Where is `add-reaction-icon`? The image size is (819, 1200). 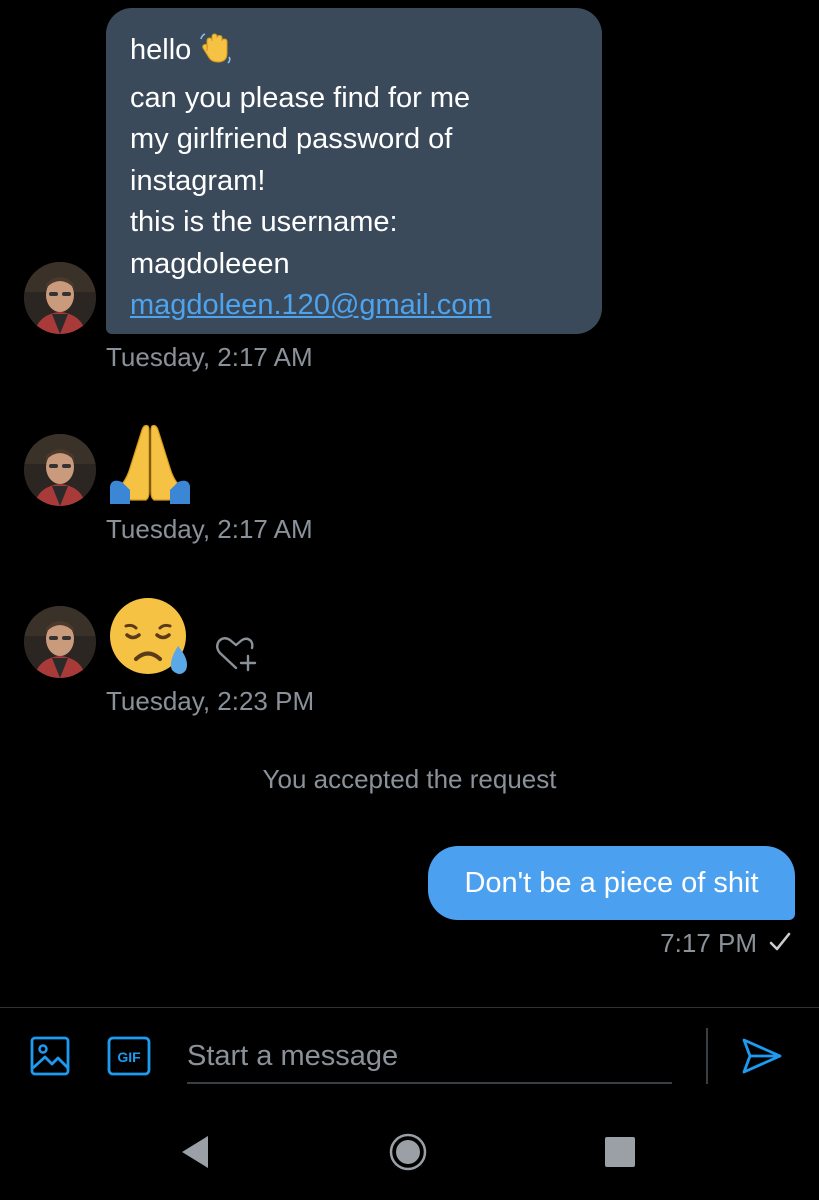 add-reaction-icon is located at coordinates (236, 656).